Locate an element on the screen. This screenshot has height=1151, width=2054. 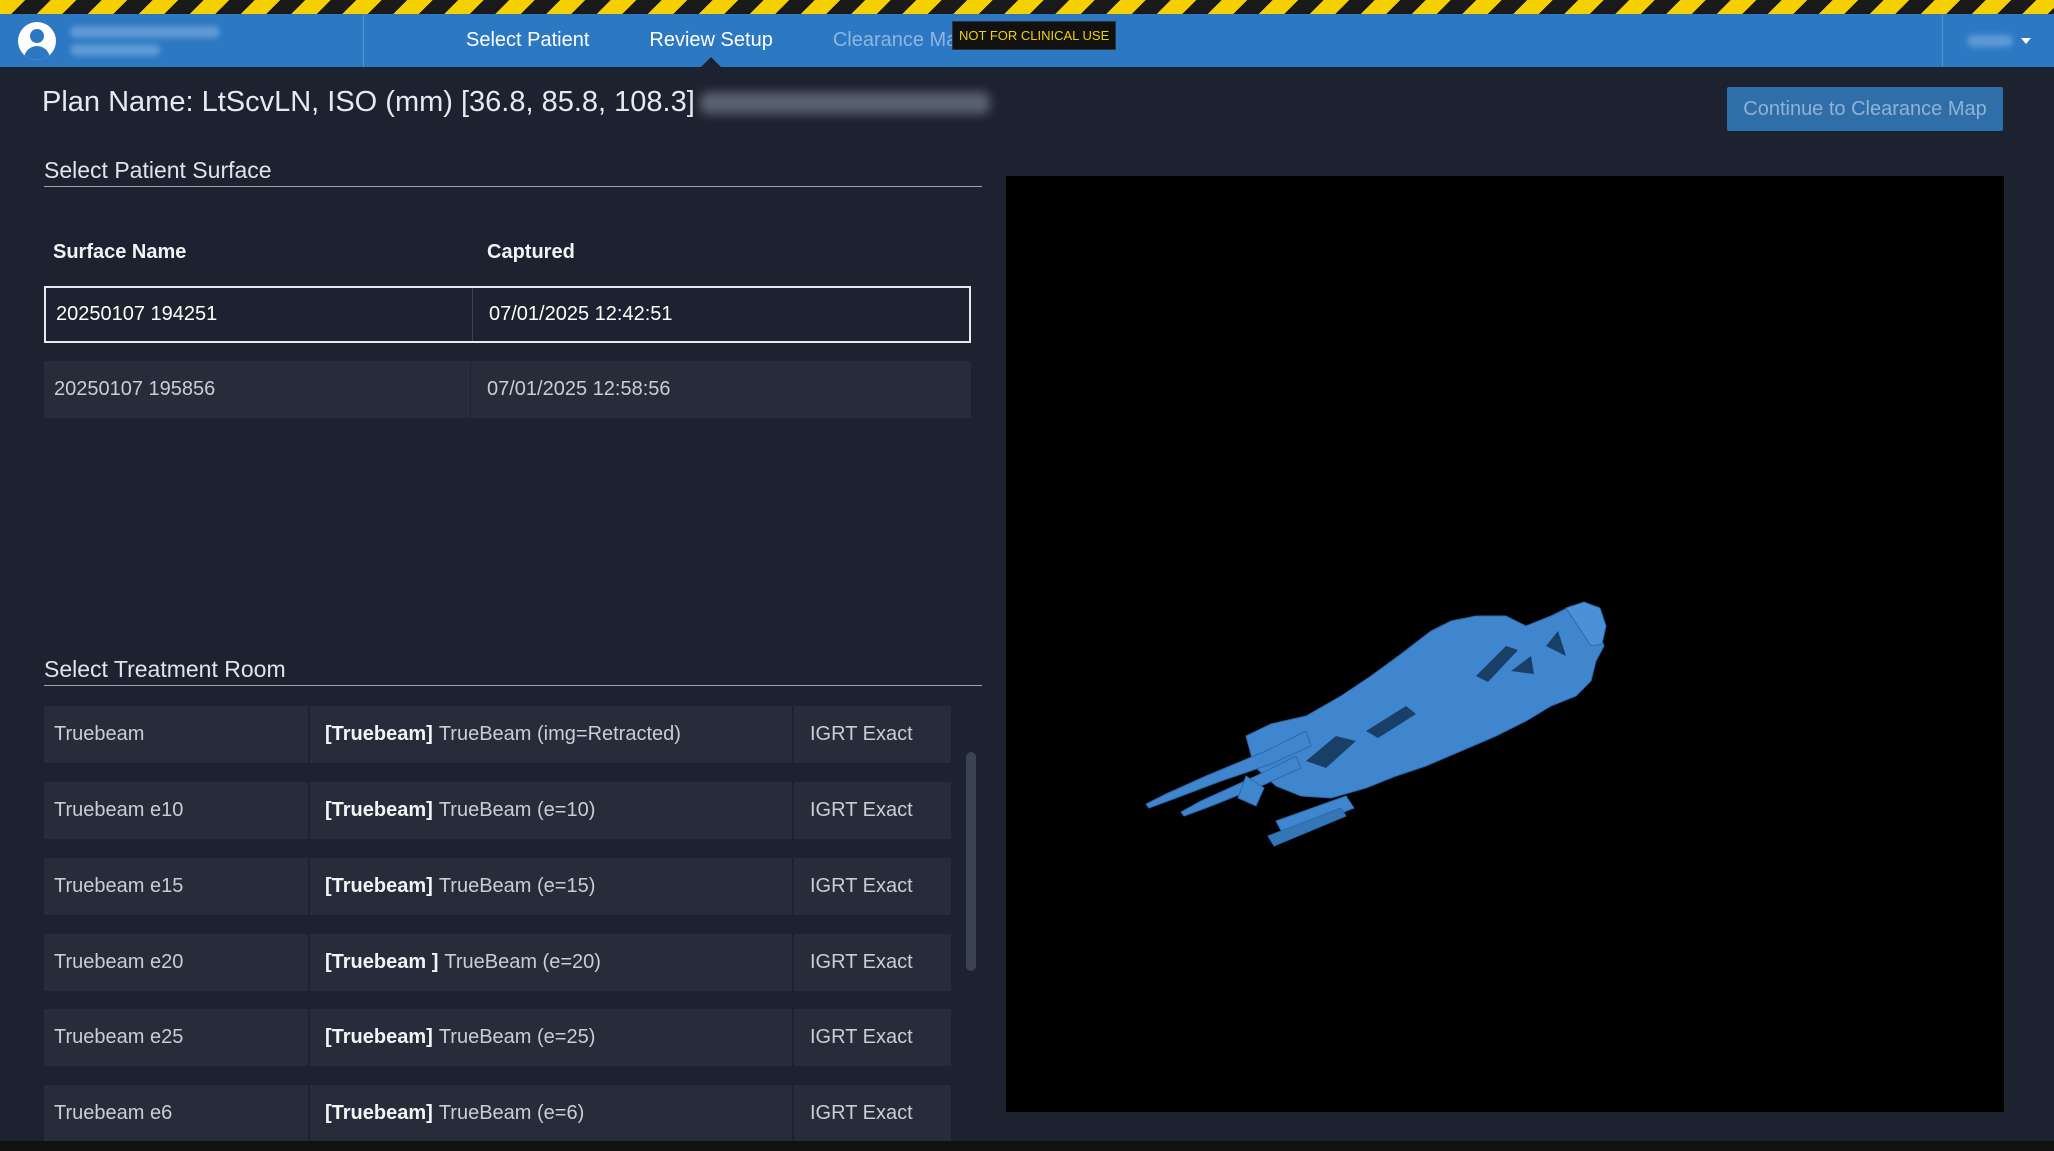
room-machine: [Truebeam] TrueBeam (e=25) is located at coordinates (460, 1037).